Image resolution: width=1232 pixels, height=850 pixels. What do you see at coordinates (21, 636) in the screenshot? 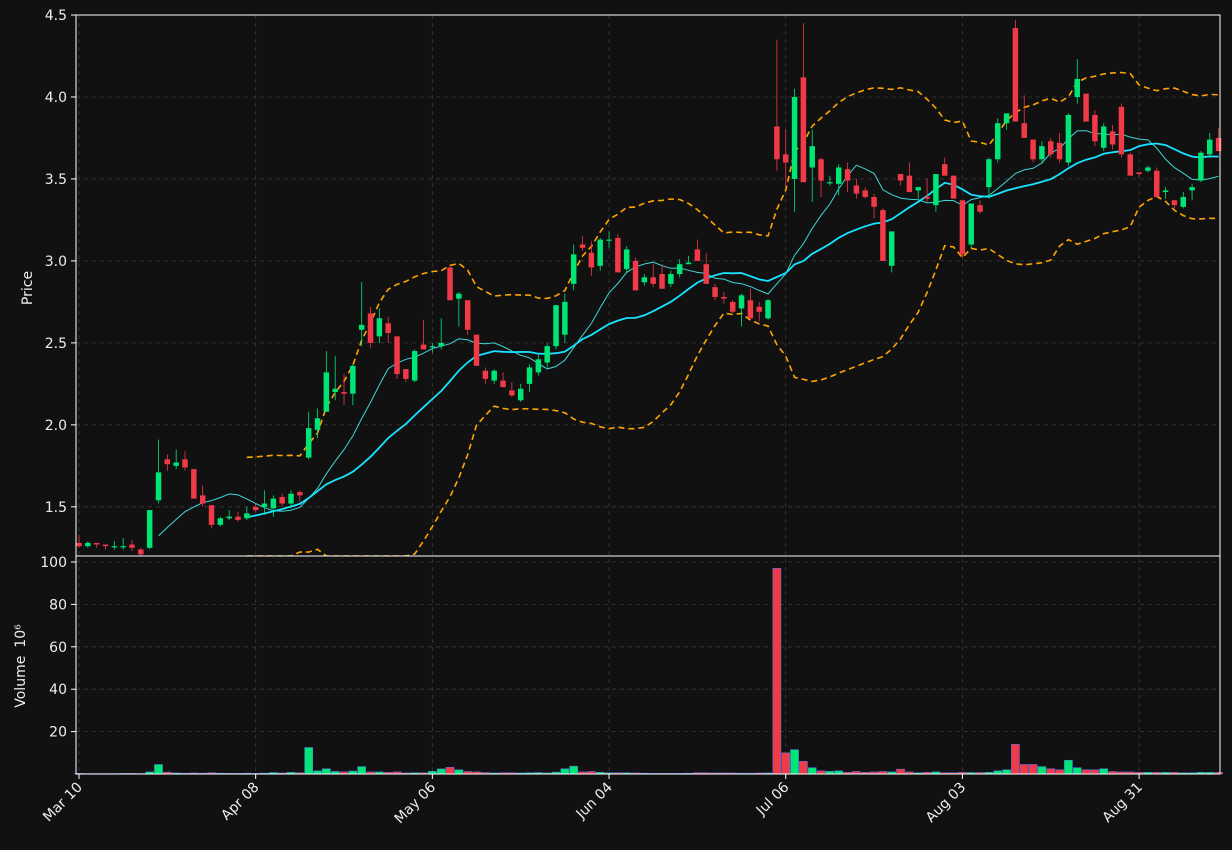
I see `volume-axis-unit: 10⁶` at bounding box center [21, 636].